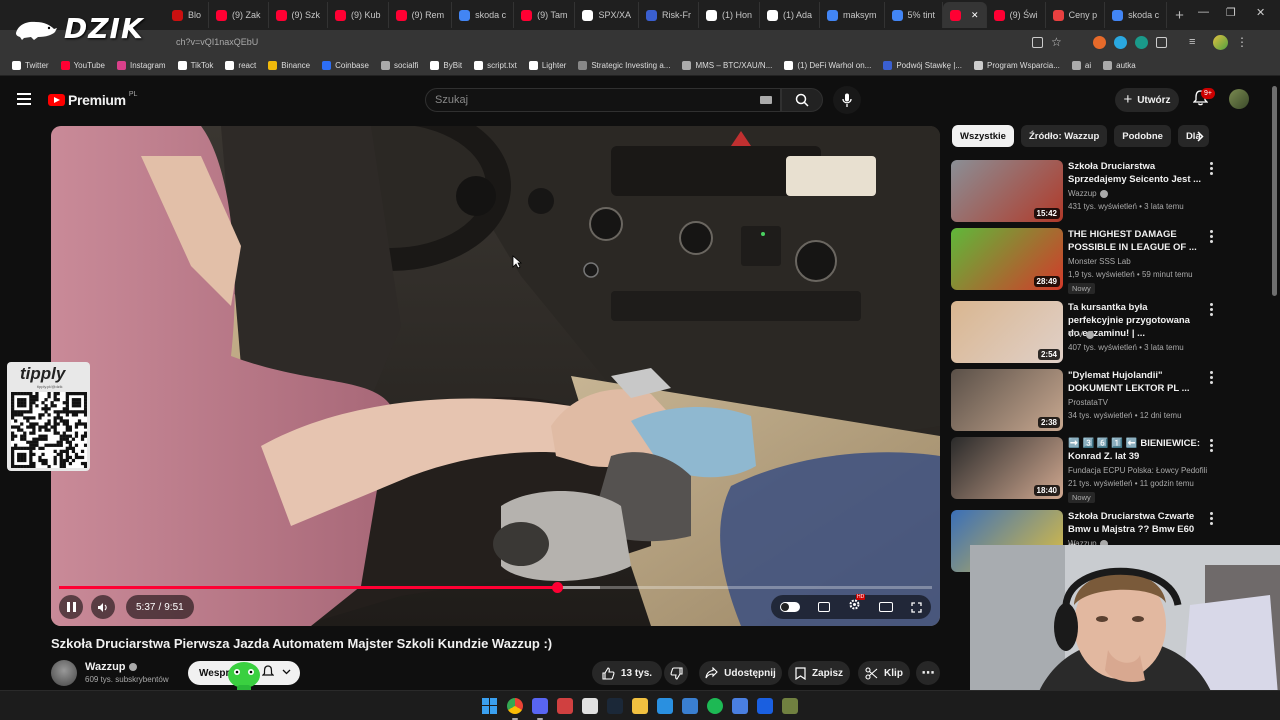 The height and width of the screenshot is (720, 1280). What do you see at coordinates (669, 15) in the screenshot?
I see `browser-tab: Risk-Fr` at bounding box center [669, 15].